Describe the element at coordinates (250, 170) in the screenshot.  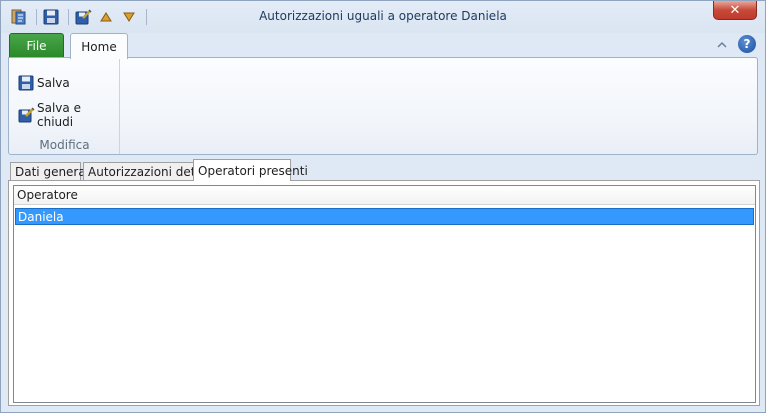
I see `tab-operatori-presenti: Operatori presenti` at that location.